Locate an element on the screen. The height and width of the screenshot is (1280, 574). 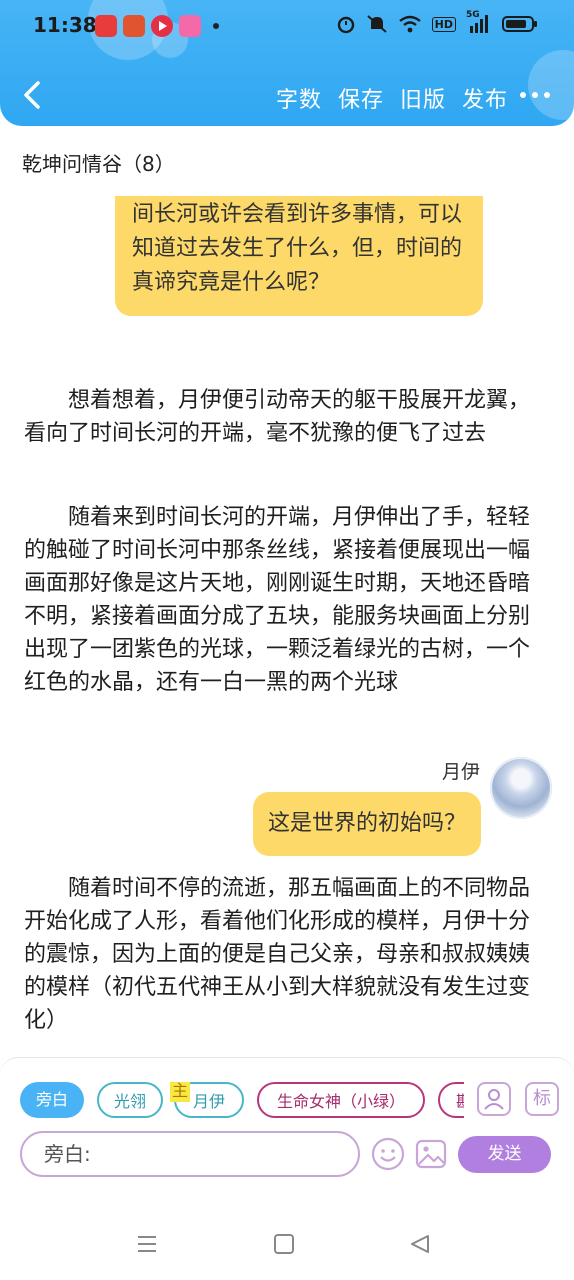
character-chips: 旁白 光翎 月伊 主 生命女神（小绿） 斟 is located at coordinates (242, 1102).